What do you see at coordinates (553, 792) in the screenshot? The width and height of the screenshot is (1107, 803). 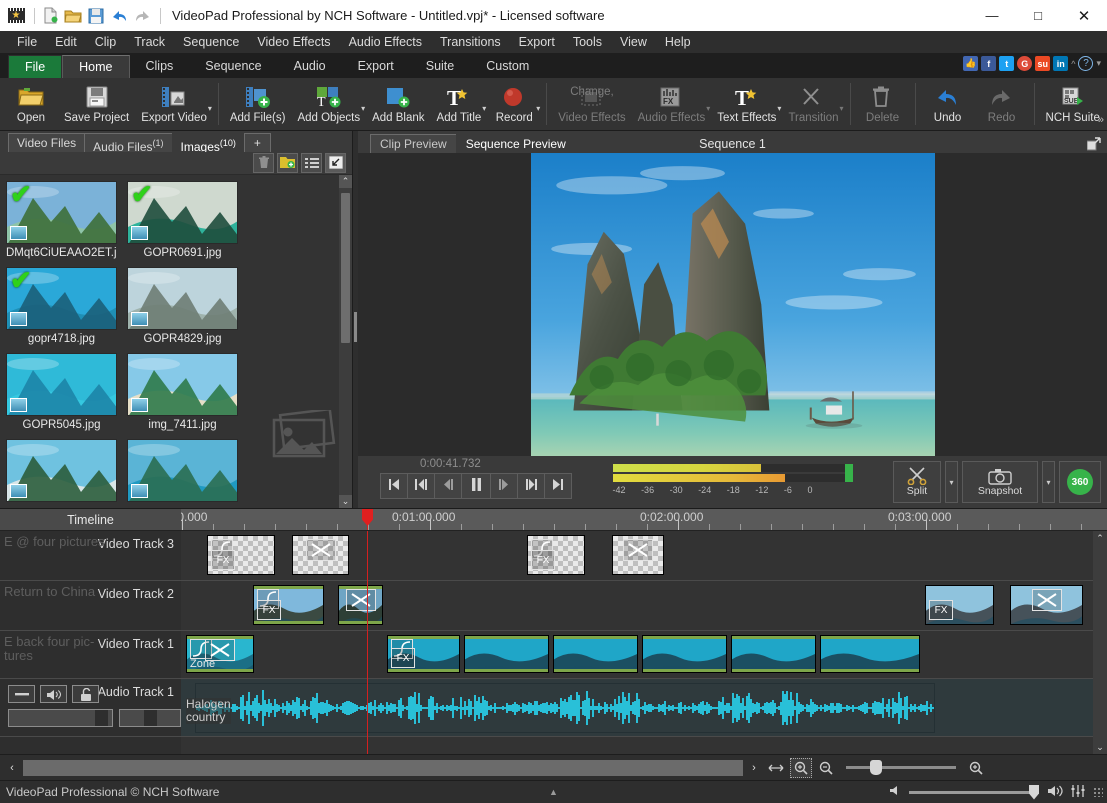 I see `status-up-caret: ▲` at bounding box center [553, 792].